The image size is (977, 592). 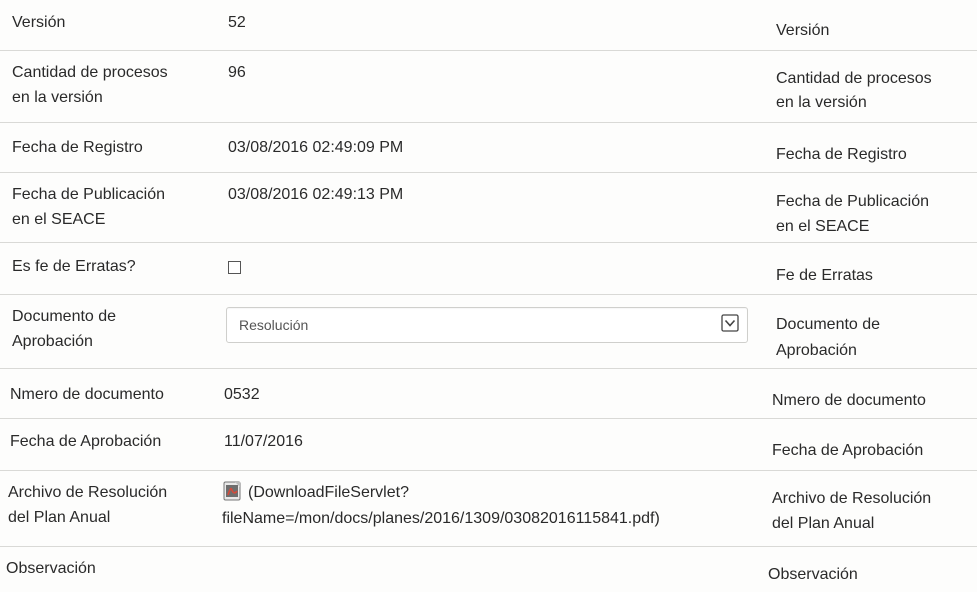 I want to click on value-registration-date: 03/08/2016 02:49:09 PM, so click(x=316, y=147).